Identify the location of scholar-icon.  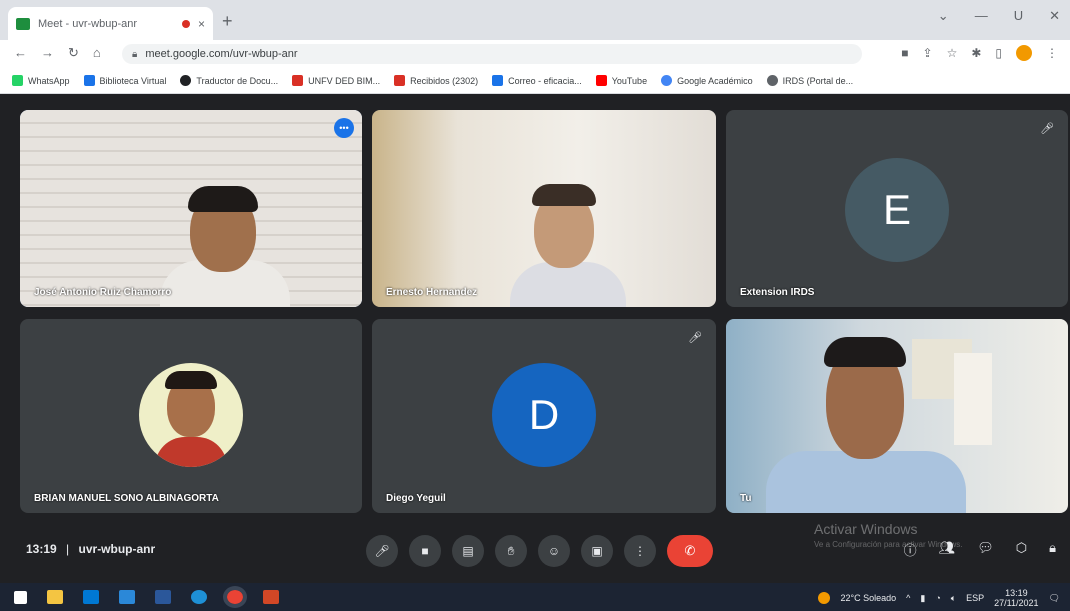
(667, 80).